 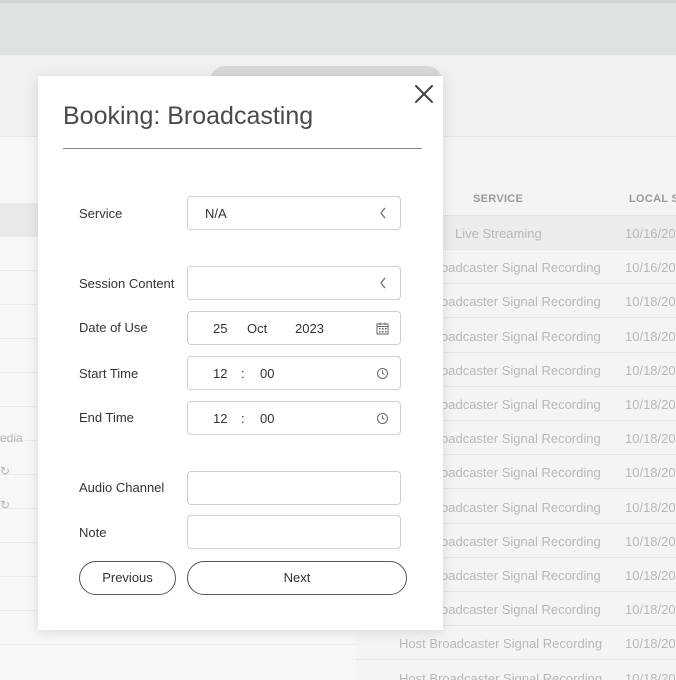 What do you see at coordinates (106, 417) in the screenshot?
I see `end-time-label: End Time` at bounding box center [106, 417].